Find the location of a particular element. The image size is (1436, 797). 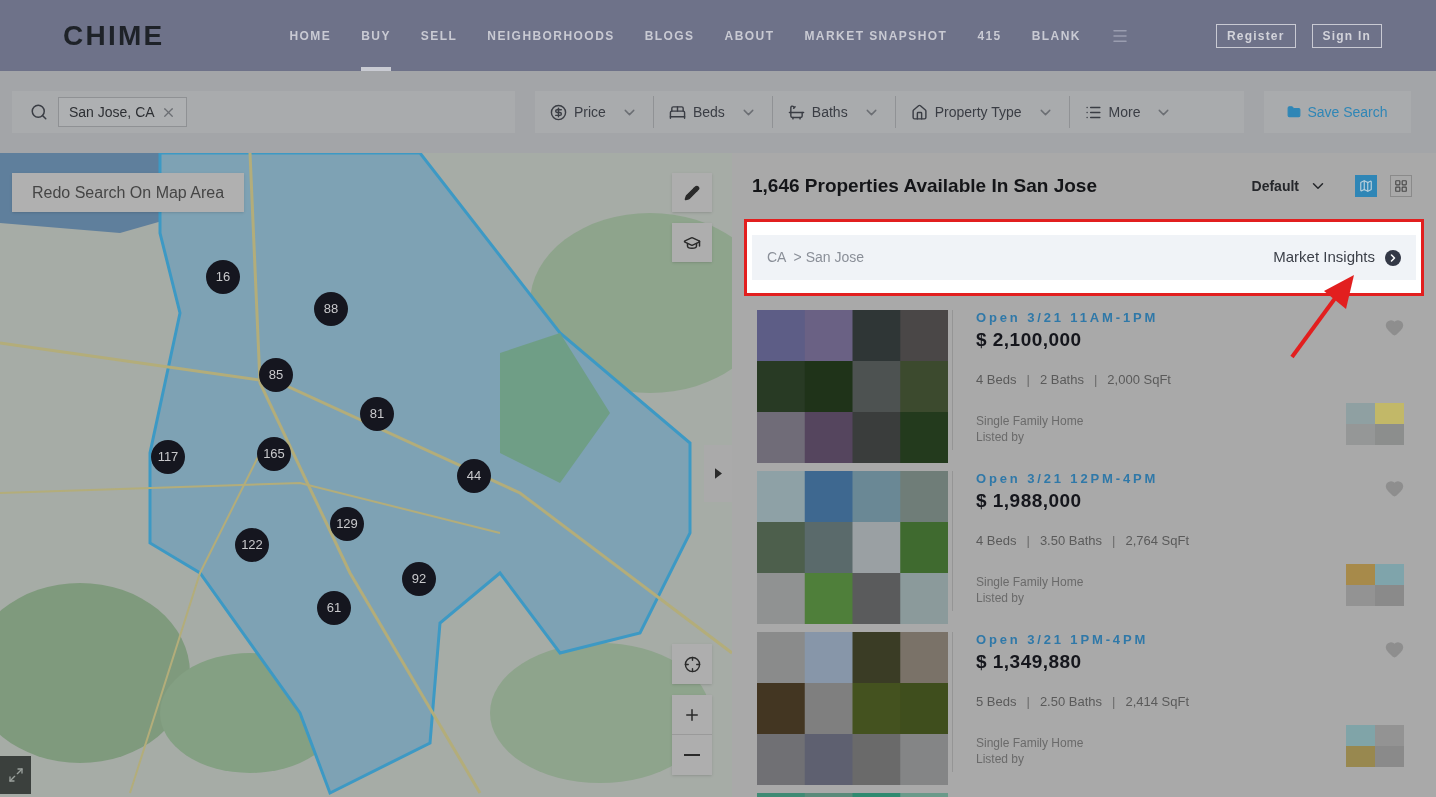

sort-dropdown: Default is located at coordinates (1289, 186).